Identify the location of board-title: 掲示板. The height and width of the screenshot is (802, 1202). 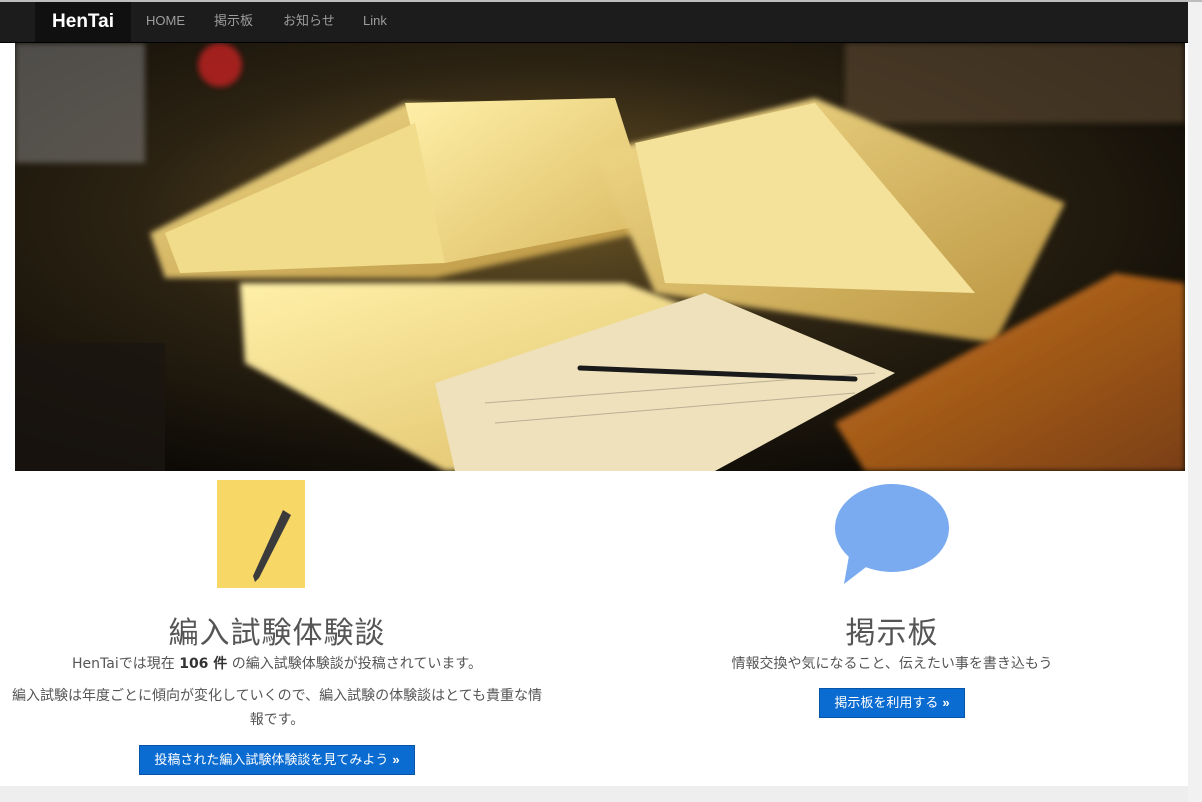
(892, 633).